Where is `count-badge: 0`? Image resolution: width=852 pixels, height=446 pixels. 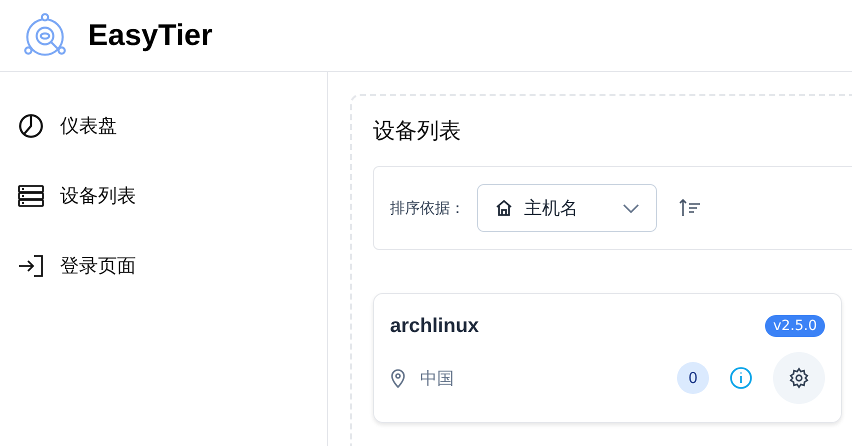 count-badge: 0 is located at coordinates (693, 378).